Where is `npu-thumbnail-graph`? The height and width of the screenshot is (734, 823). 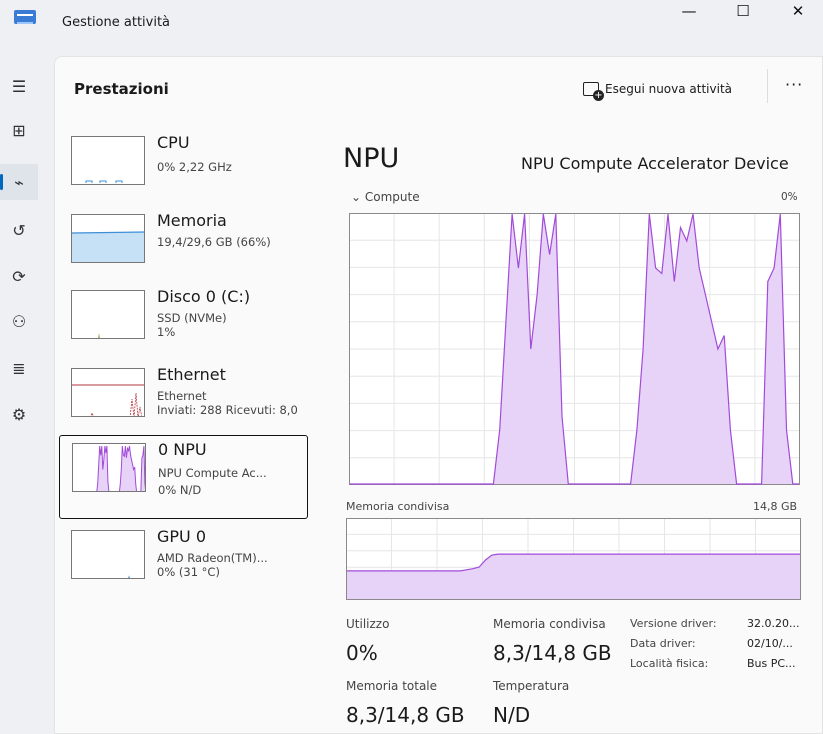
npu-thumbnail-graph is located at coordinates (109, 467).